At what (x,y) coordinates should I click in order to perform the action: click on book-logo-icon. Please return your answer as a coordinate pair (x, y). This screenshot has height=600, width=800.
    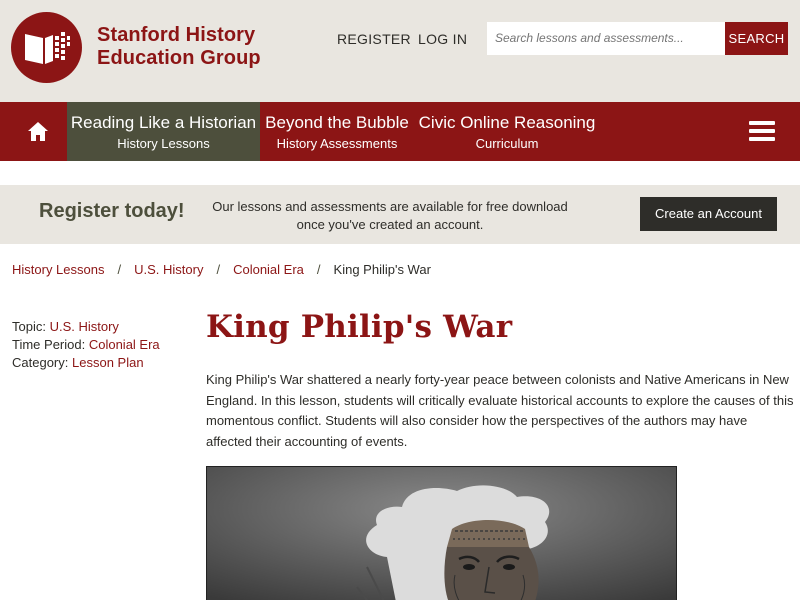
    Looking at the image, I should click on (47, 48).